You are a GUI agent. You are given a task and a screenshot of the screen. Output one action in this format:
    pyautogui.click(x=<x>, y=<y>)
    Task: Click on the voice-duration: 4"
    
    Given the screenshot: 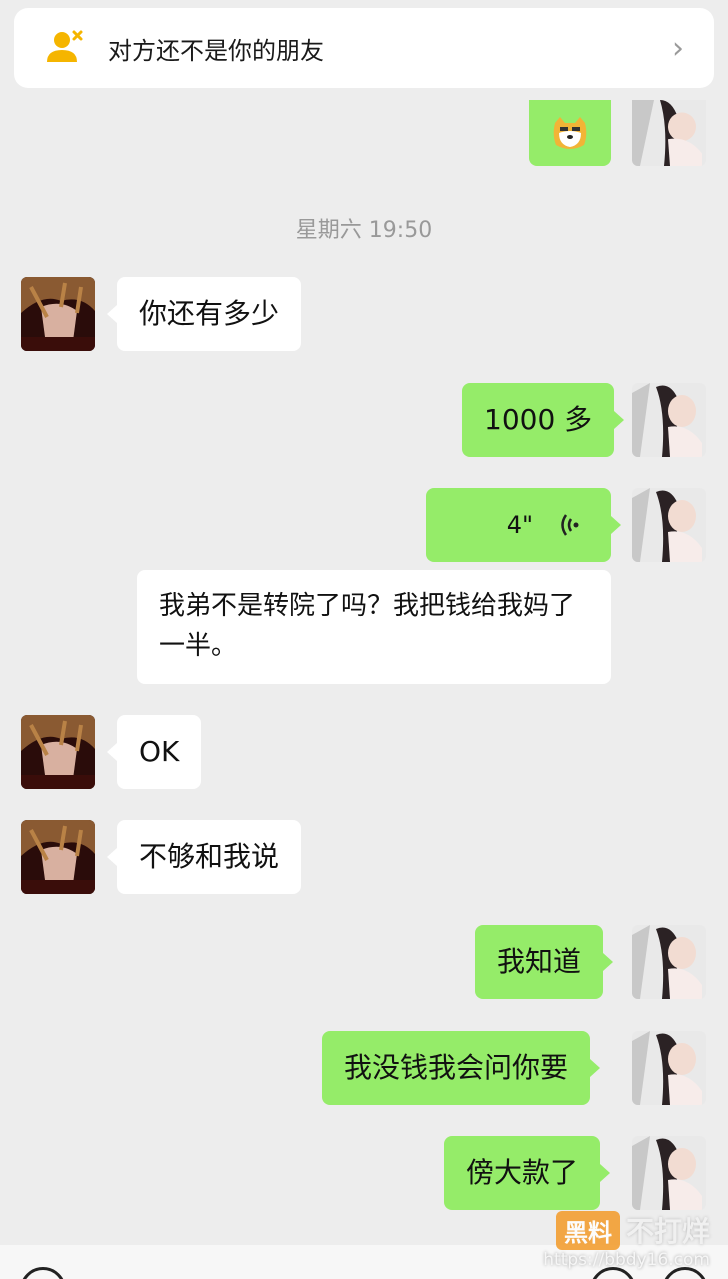 What is the action you would take?
    pyautogui.click(x=519, y=525)
    